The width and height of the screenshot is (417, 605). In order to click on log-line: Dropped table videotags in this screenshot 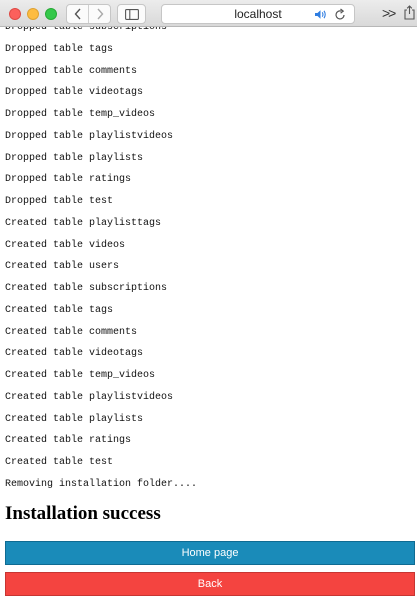, I will do `click(74, 93)`.